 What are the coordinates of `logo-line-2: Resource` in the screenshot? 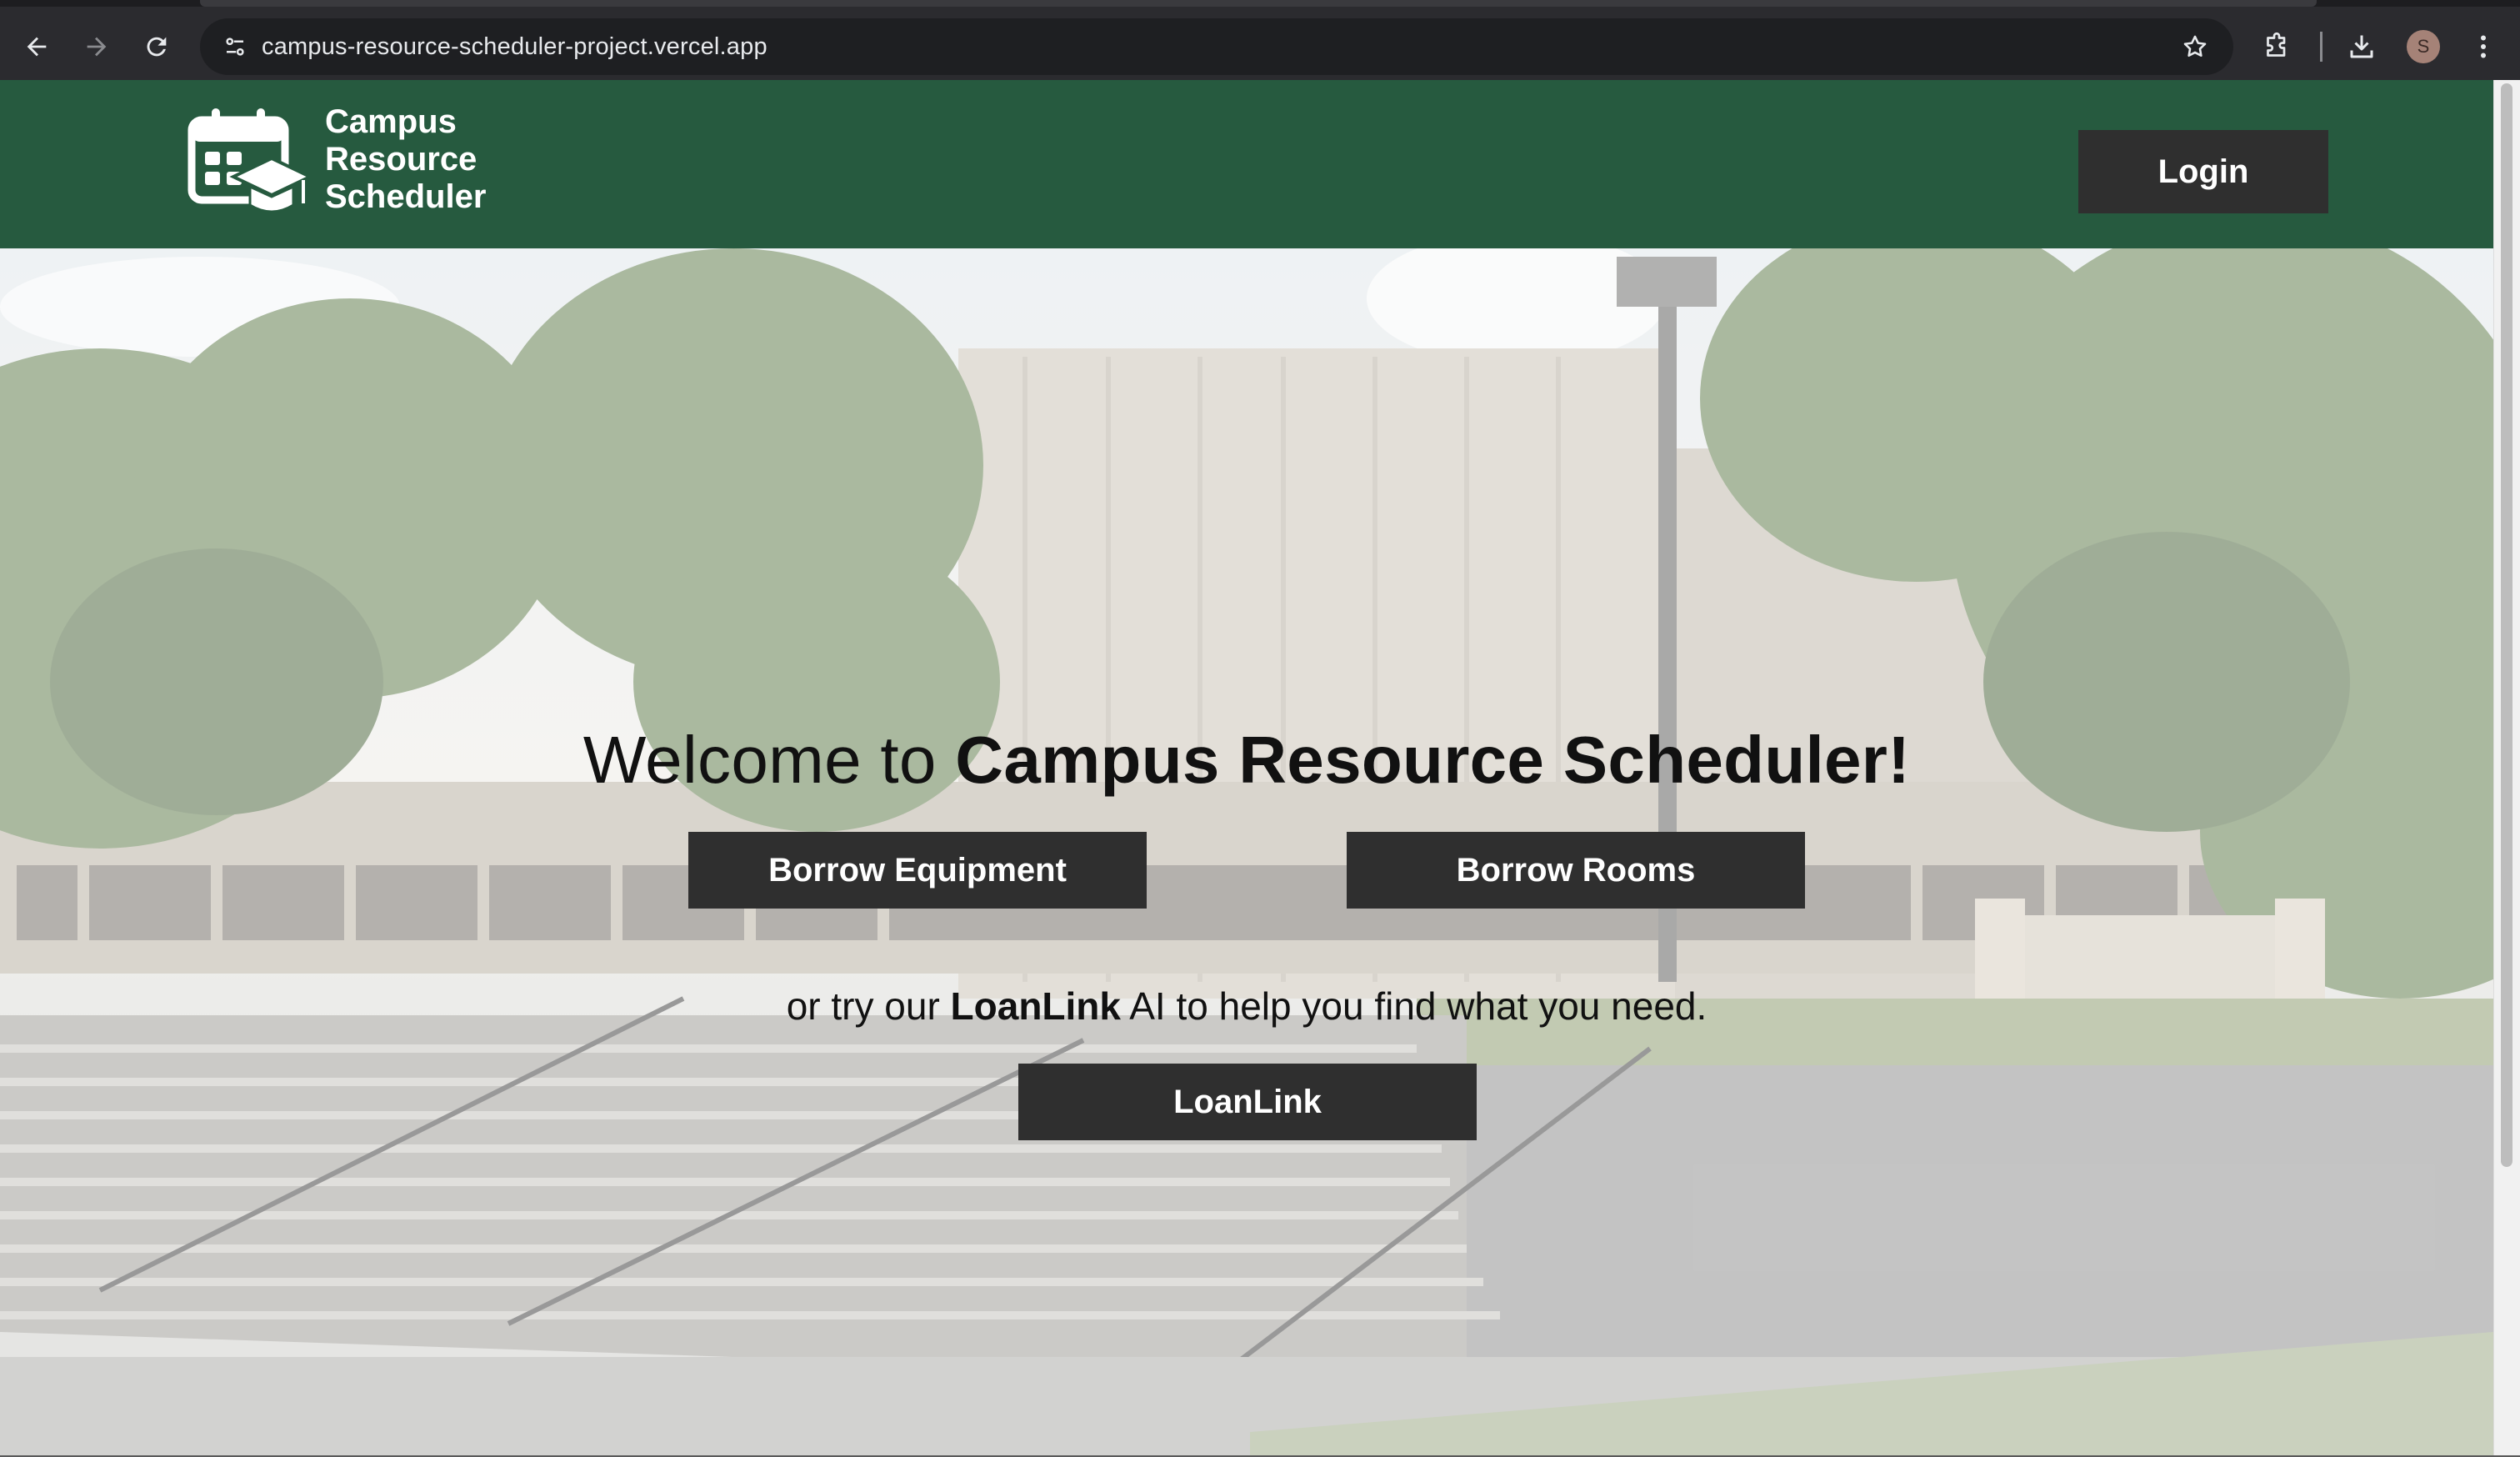 It's located at (401, 159).